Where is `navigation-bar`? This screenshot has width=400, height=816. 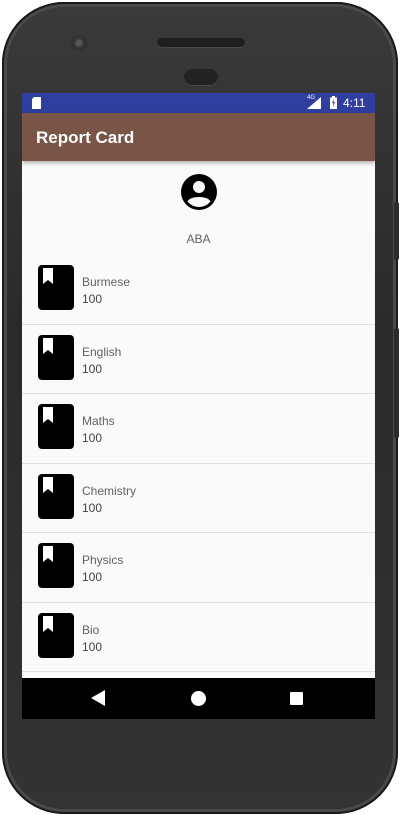
navigation-bar is located at coordinates (198, 698).